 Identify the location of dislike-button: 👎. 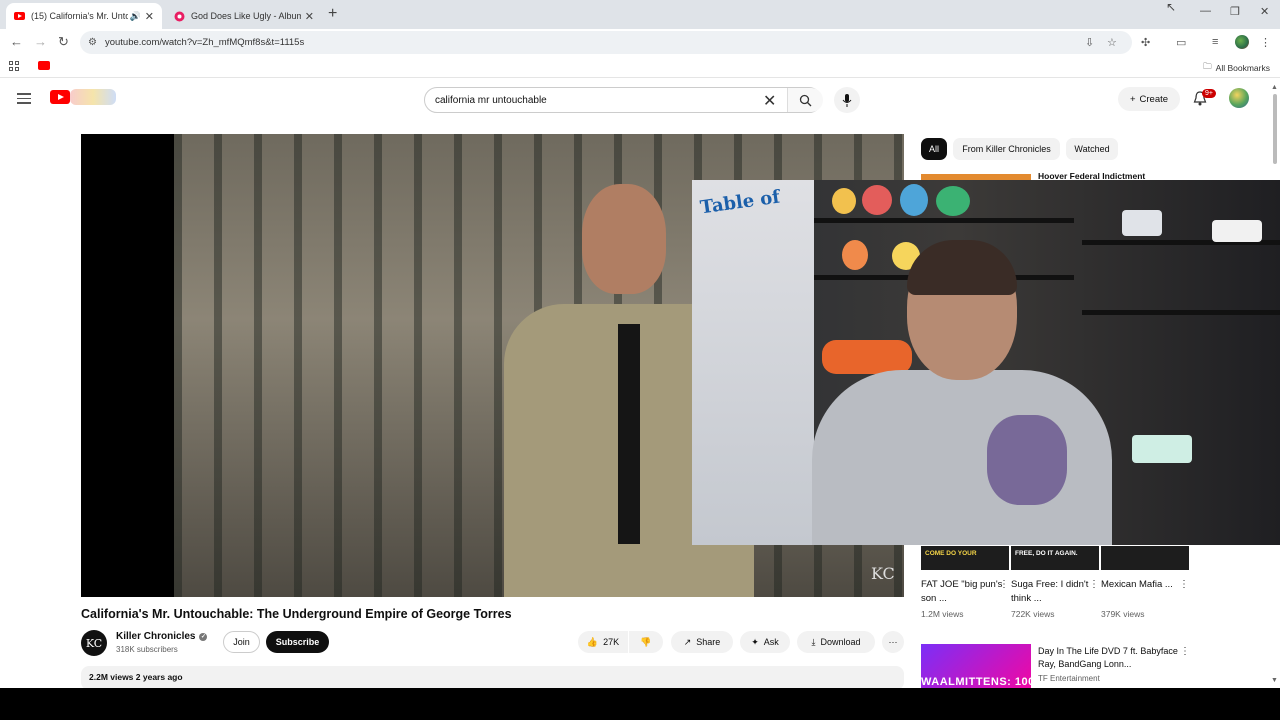
(646, 642).